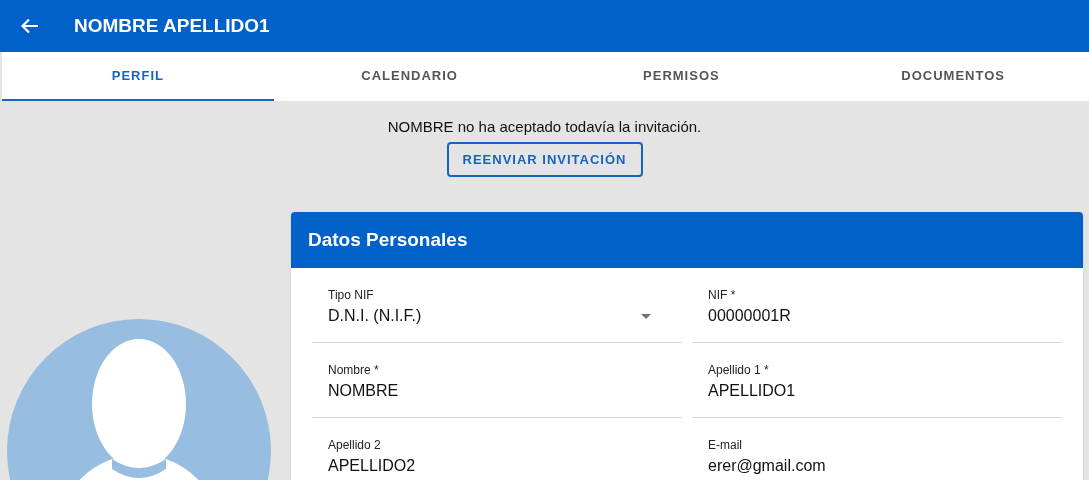  What do you see at coordinates (497, 305) in the screenshot?
I see `select-field: Tipo NIF D.N.I. (N.I.F.)` at bounding box center [497, 305].